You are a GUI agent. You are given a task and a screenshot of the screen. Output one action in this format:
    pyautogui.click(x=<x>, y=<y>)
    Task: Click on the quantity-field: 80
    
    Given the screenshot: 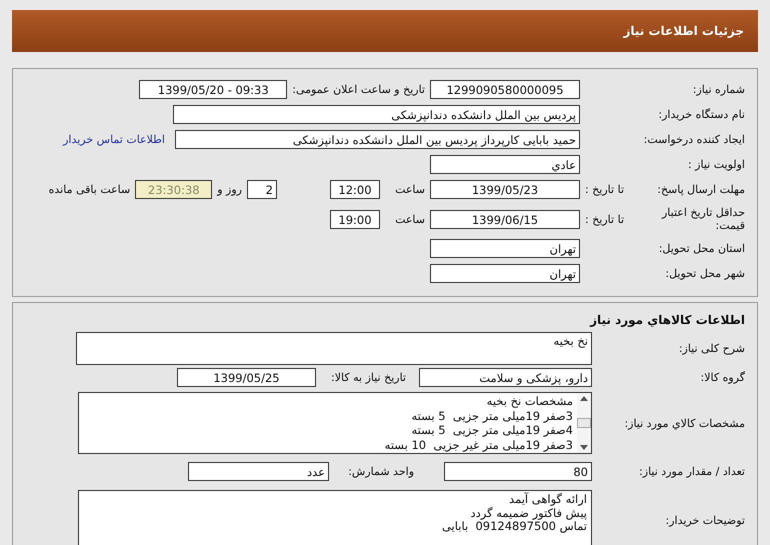 What is the action you would take?
    pyautogui.click(x=518, y=471)
    